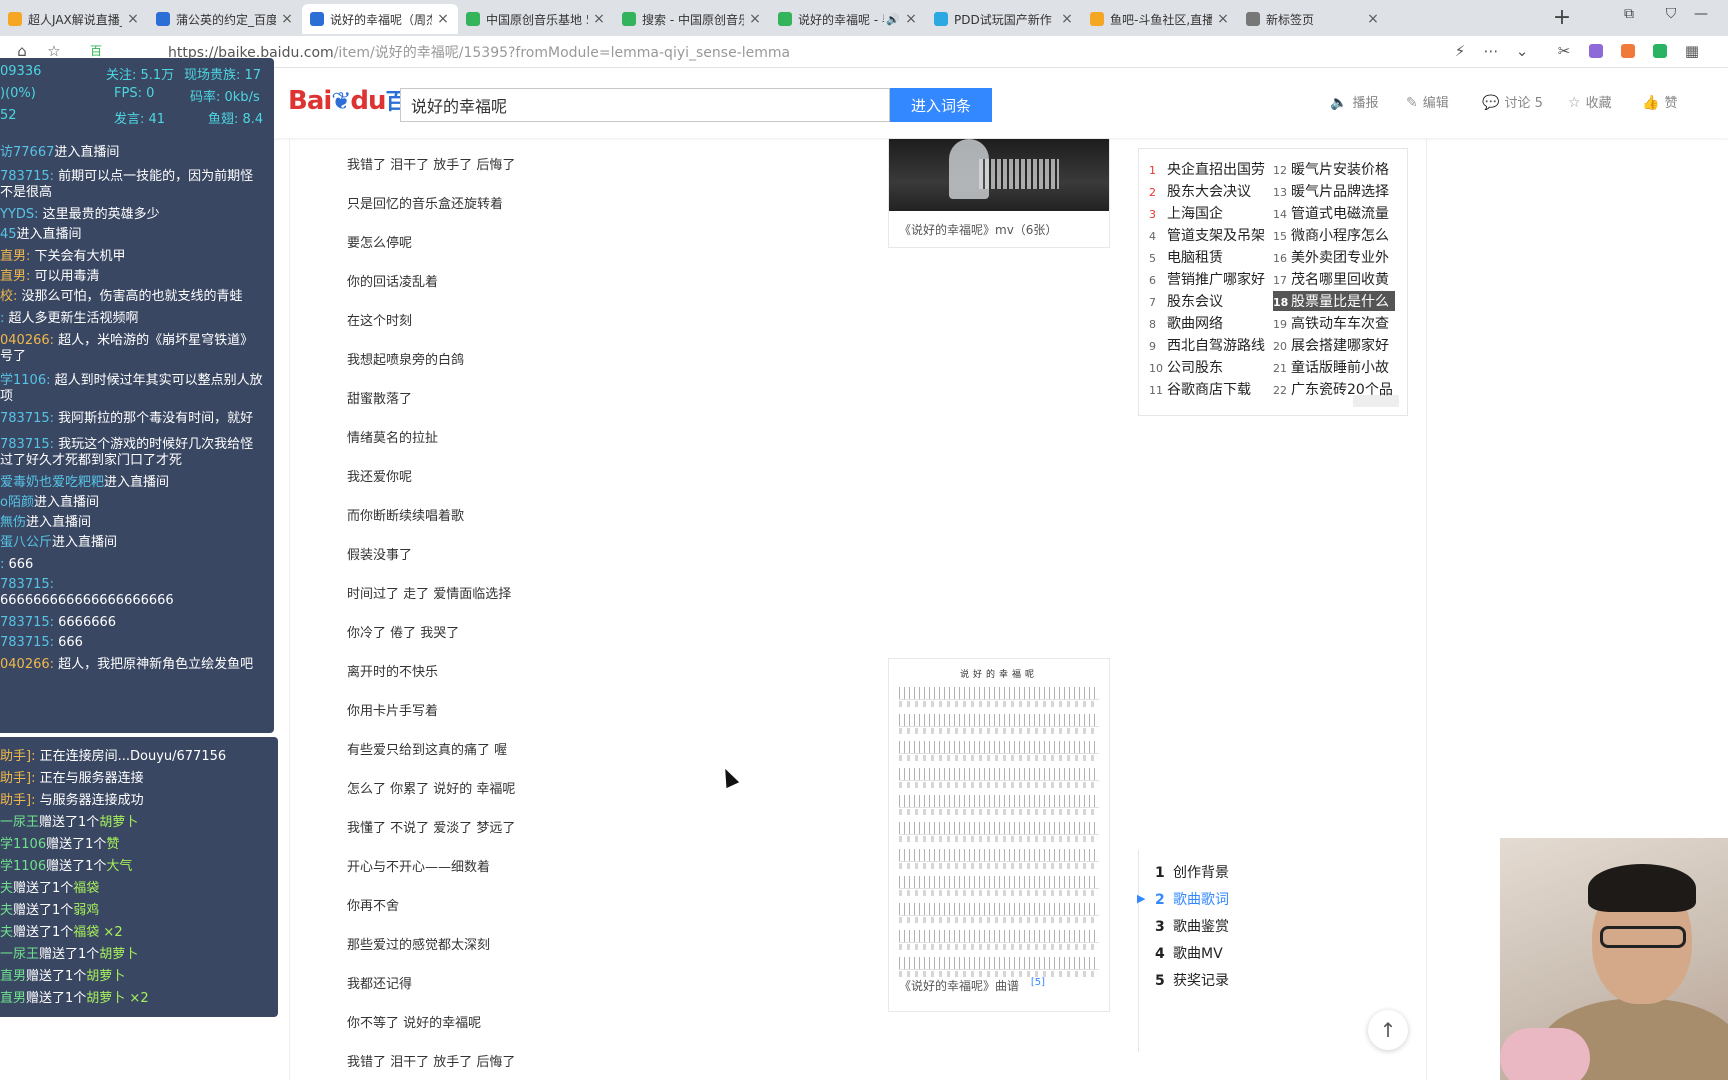 The width and height of the screenshot is (1728, 1080). What do you see at coordinates (225, 19) in the screenshot?
I see `browser-tab: 蒲公英的约定_百度搜 ×` at bounding box center [225, 19].